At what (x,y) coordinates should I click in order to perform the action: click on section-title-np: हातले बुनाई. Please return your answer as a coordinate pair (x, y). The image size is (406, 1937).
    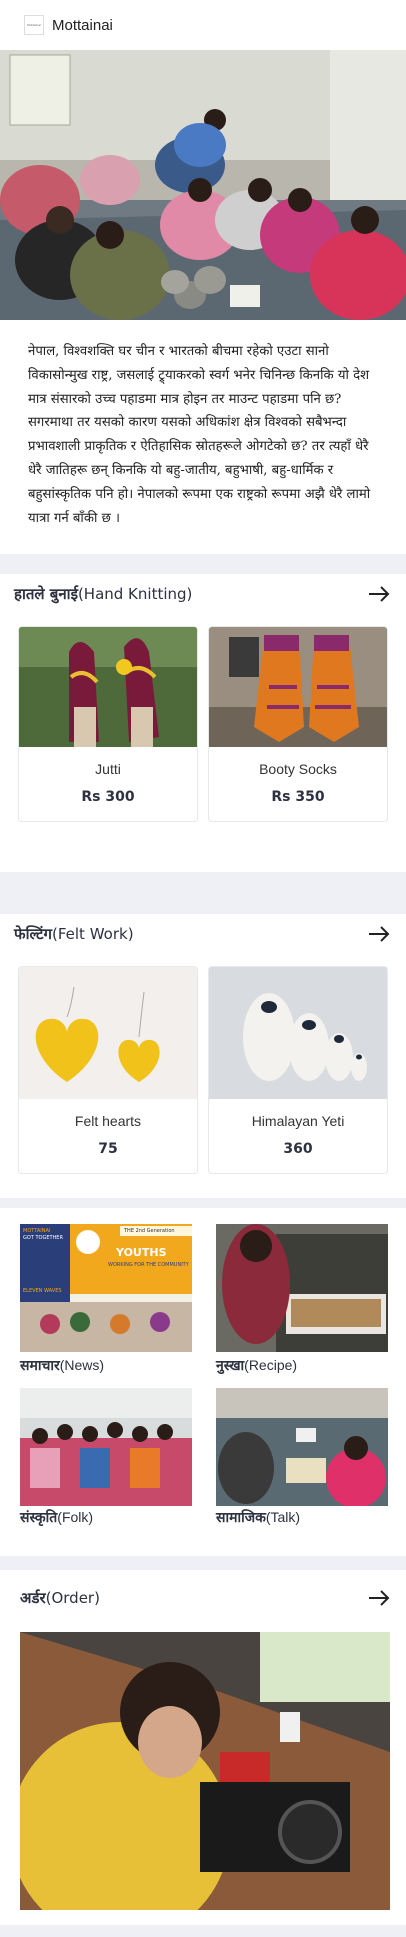
    Looking at the image, I should click on (46, 594).